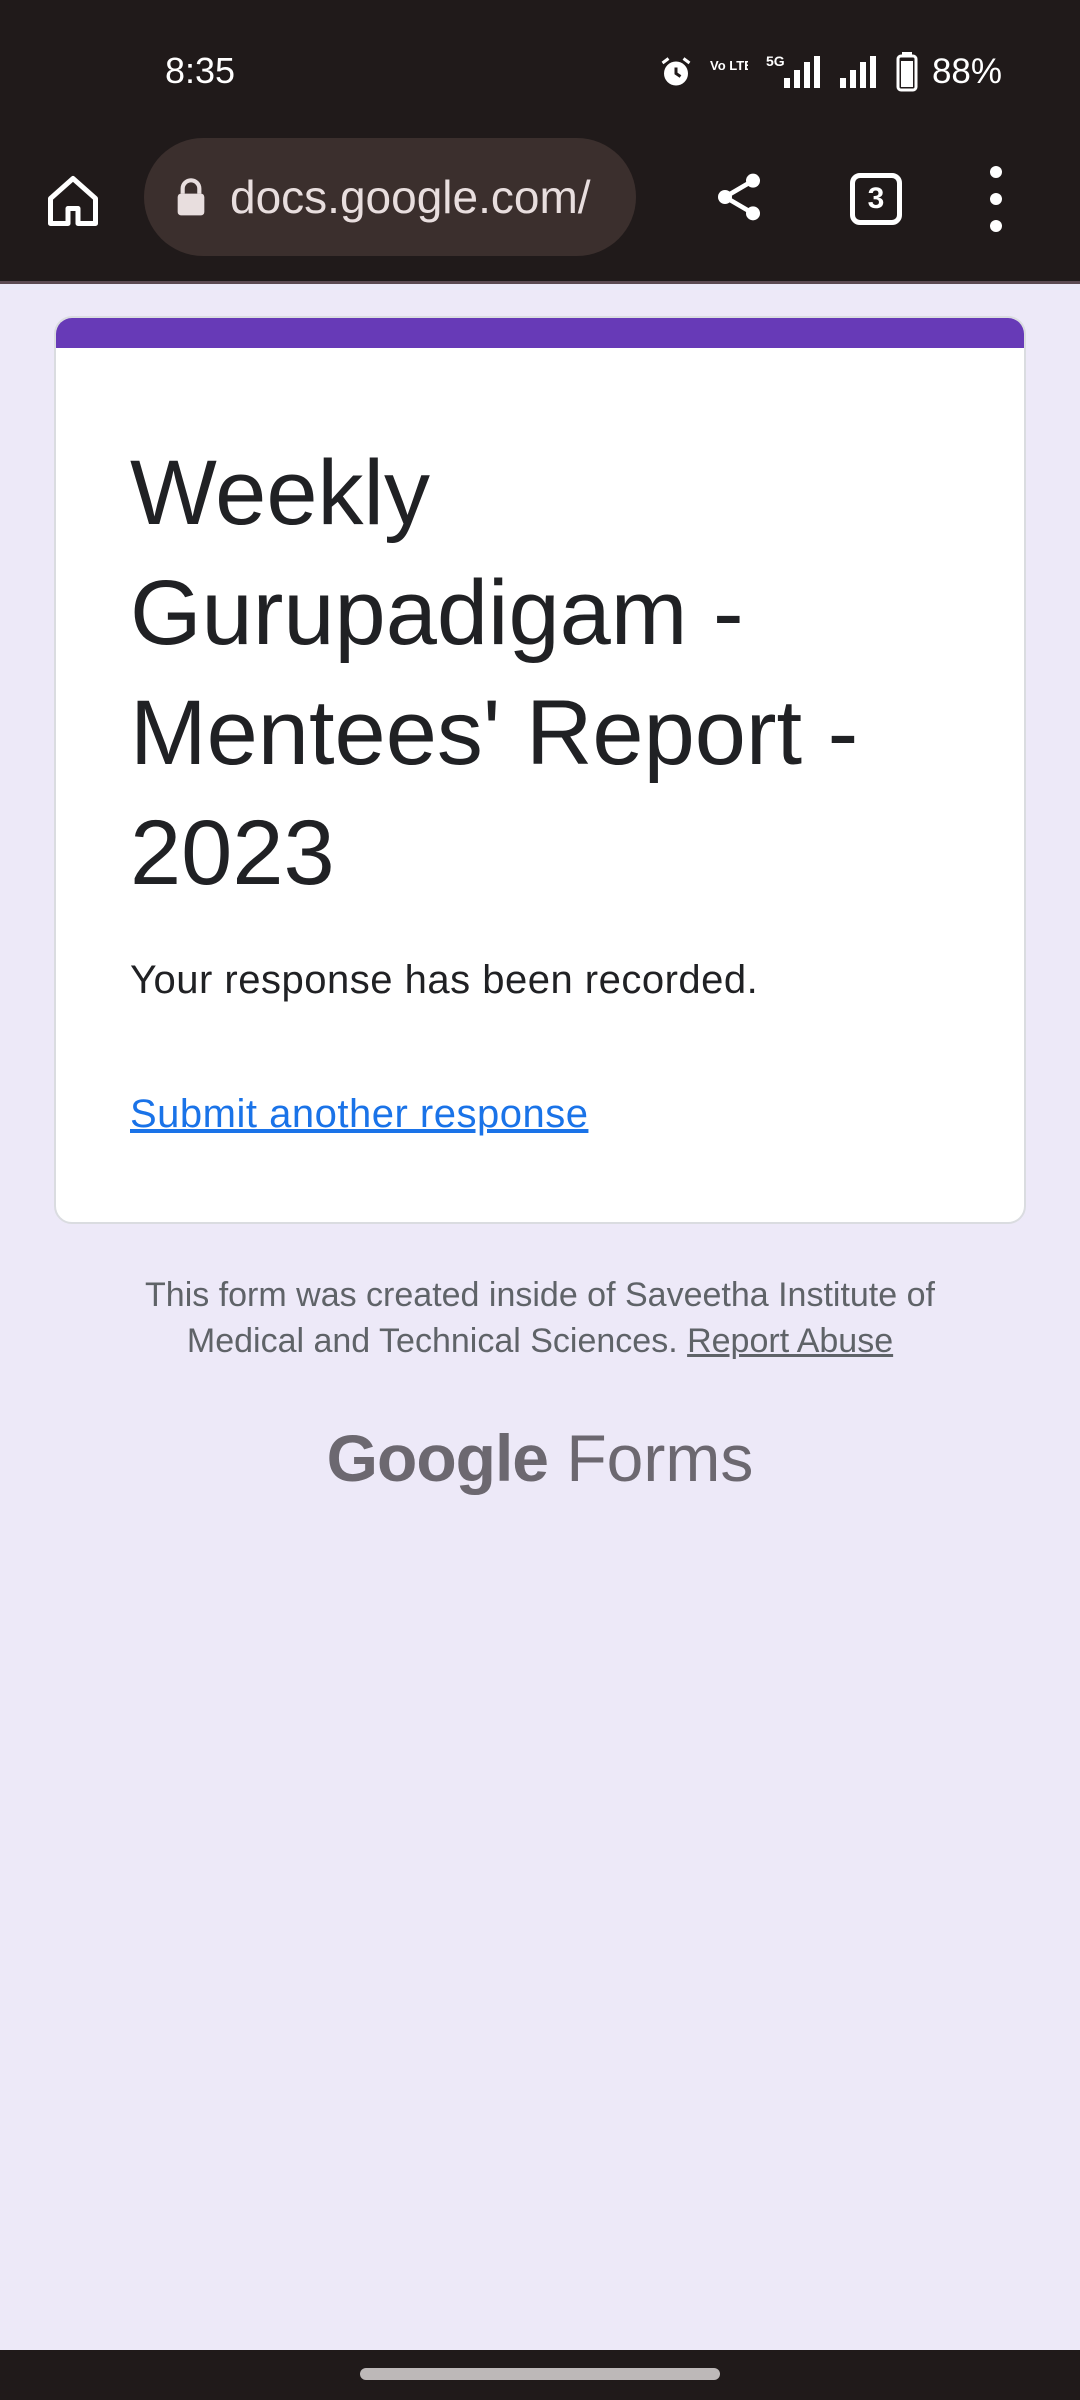  What do you see at coordinates (966, 71) in the screenshot?
I see `battery-percent: 88%` at bounding box center [966, 71].